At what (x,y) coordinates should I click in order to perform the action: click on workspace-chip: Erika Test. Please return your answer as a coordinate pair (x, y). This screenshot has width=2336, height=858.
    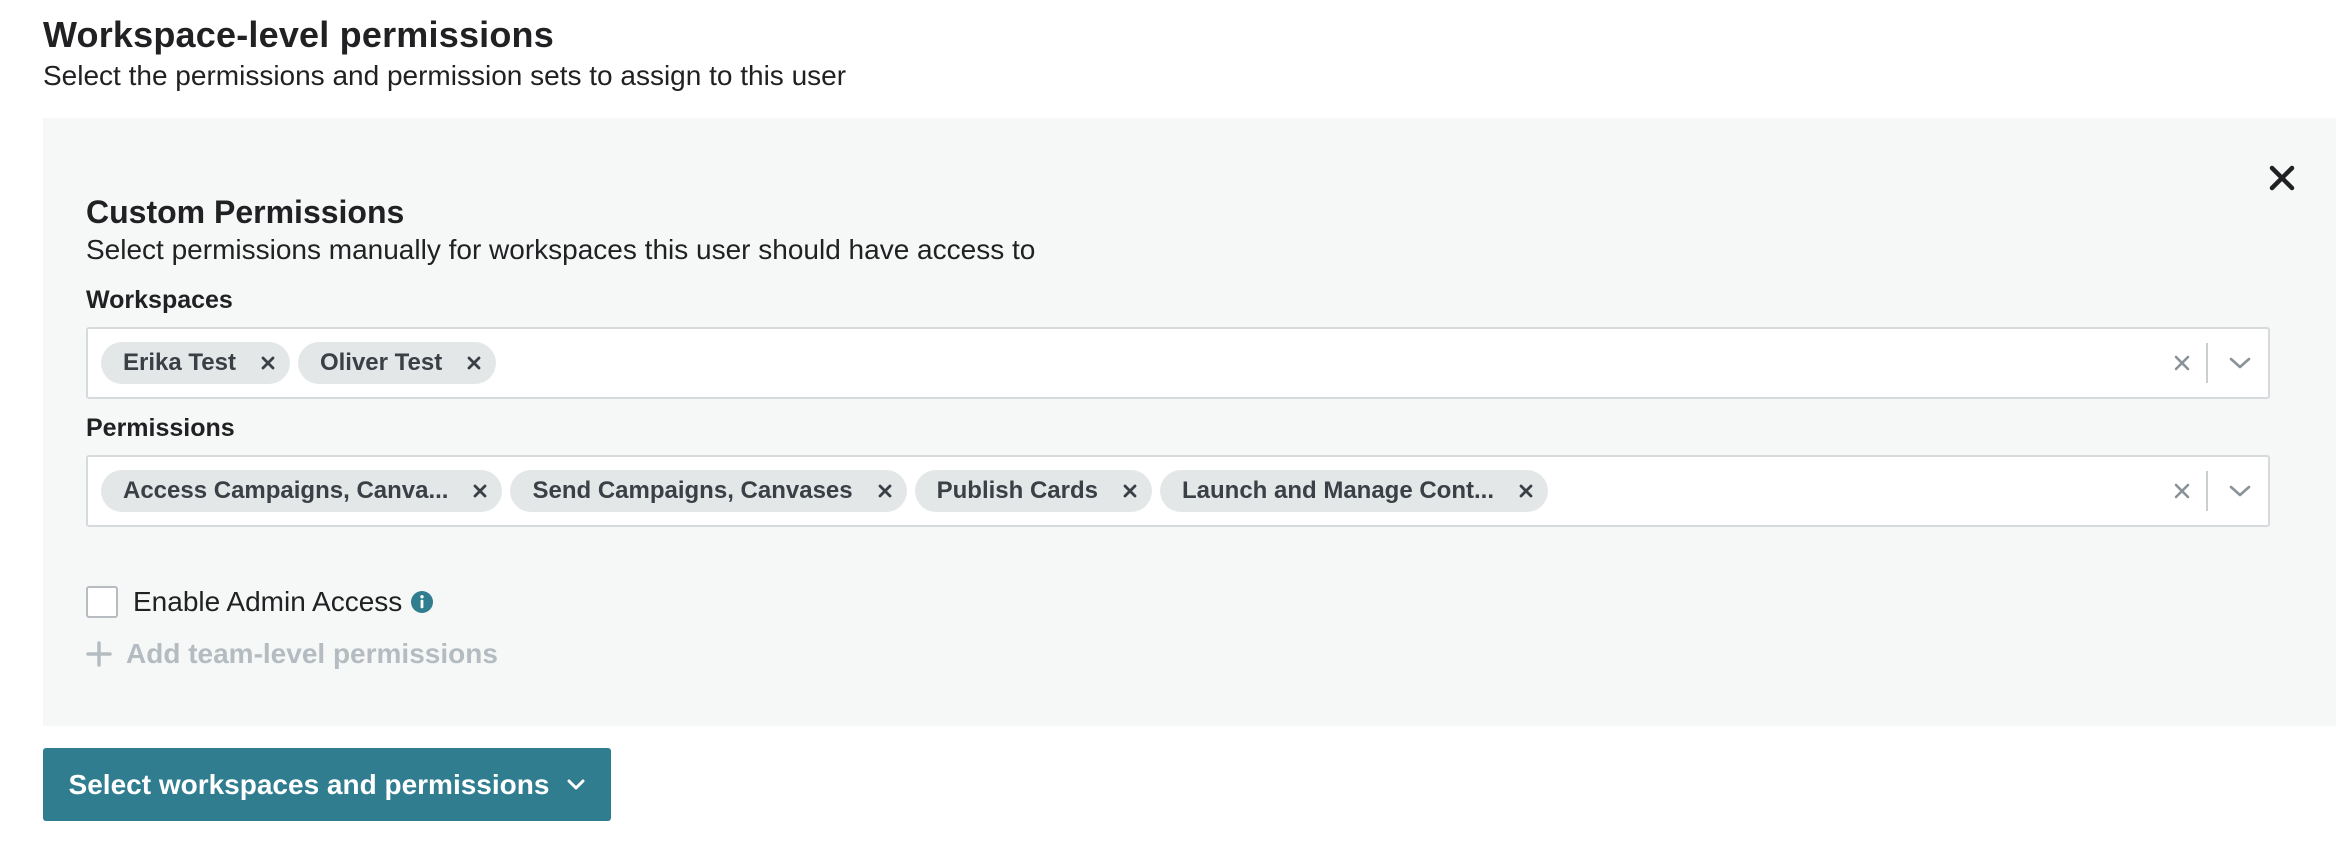
    Looking at the image, I should click on (195, 363).